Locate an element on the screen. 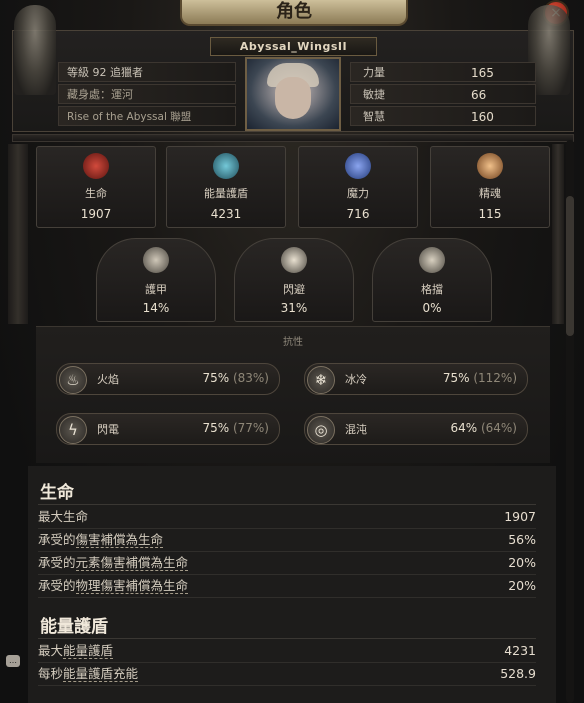 The height and width of the screenshot is (703, 584). stat-label: 格擋 is located at coordinates (432, 289).